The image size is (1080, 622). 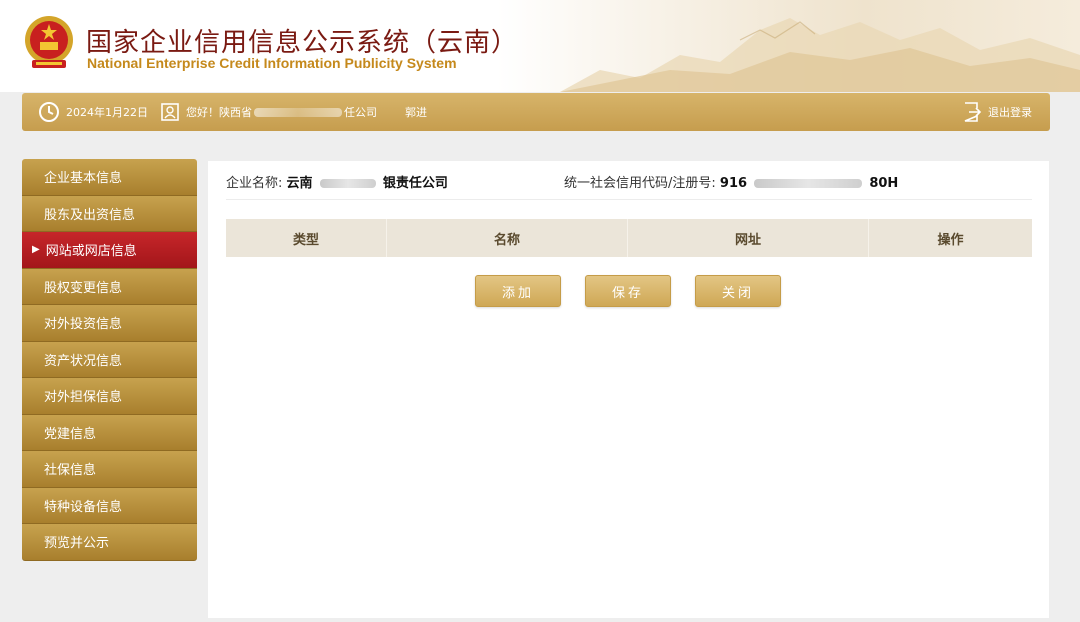 I want to click on sidebar-item-website-info: ▶ 网站或网店信息, so click(x=109, y=250).